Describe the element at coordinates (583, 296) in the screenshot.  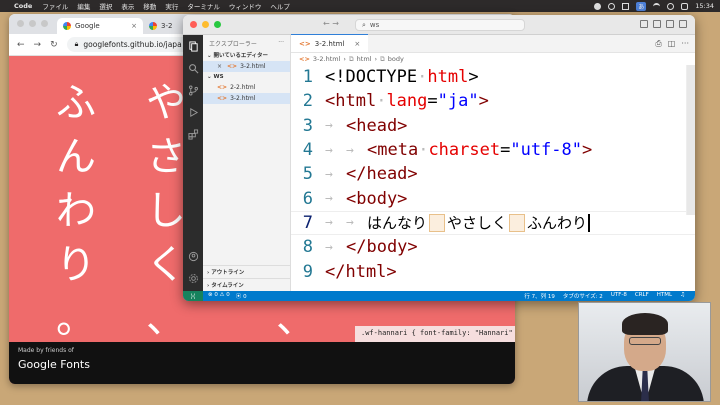
I see `tab-size: タブのサイズ: 2` at that location.